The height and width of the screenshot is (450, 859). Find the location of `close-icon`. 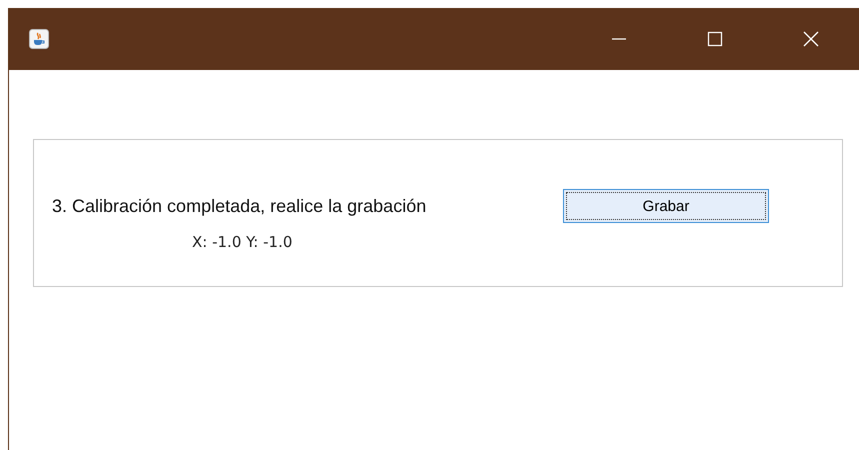

close-icon is located at coordinates (811, 39).